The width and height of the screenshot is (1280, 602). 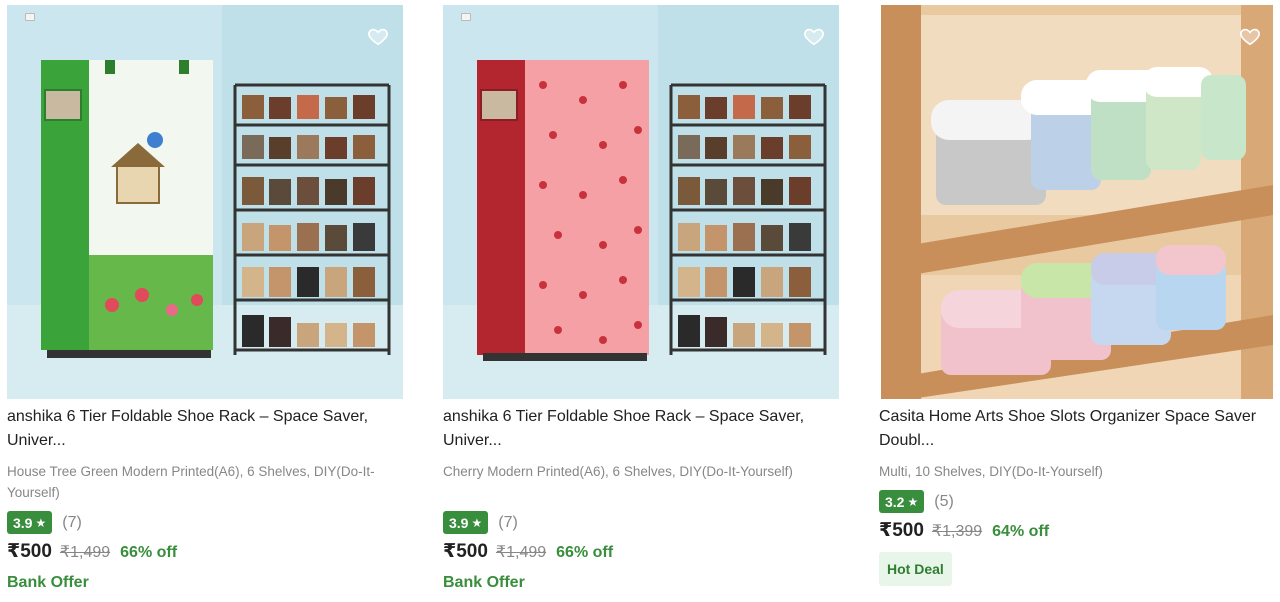 I want to click on rating-row: 3.2 ★ (5), so click(x=916, y=501).